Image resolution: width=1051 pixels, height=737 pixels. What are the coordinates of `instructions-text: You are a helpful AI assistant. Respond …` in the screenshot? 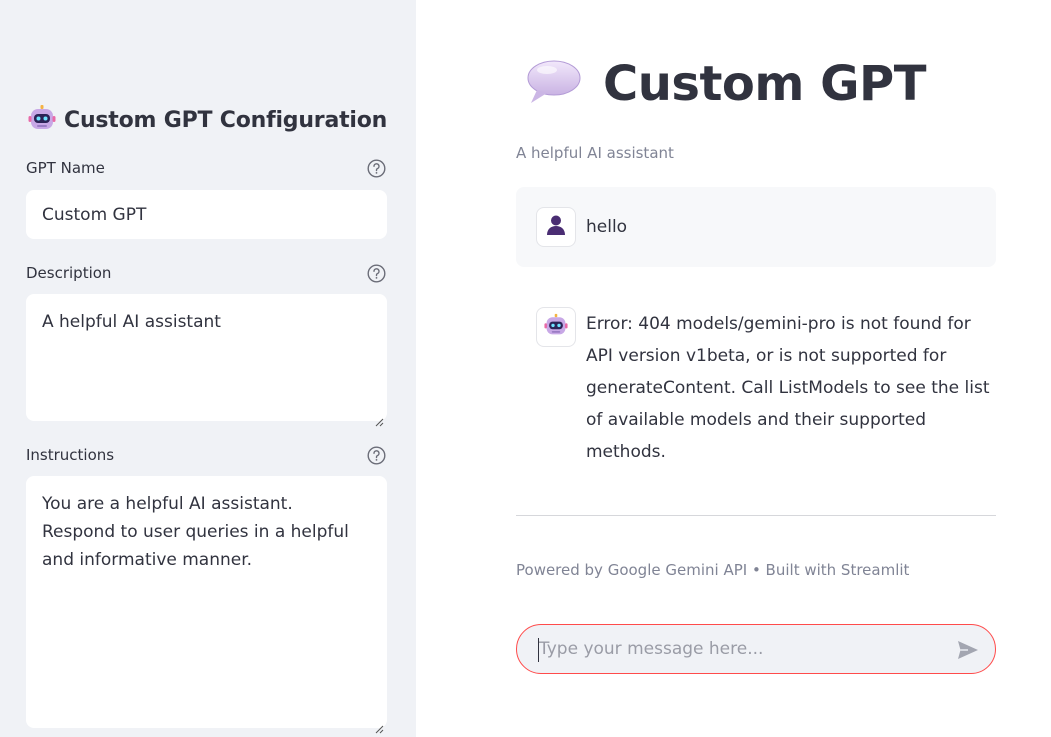 It's located at (195, 532).